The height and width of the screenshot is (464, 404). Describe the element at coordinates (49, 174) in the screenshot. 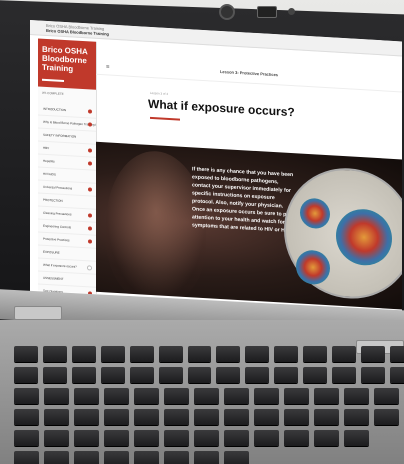

I see `sidebar-item-label: HIV/AIDS` at that location.